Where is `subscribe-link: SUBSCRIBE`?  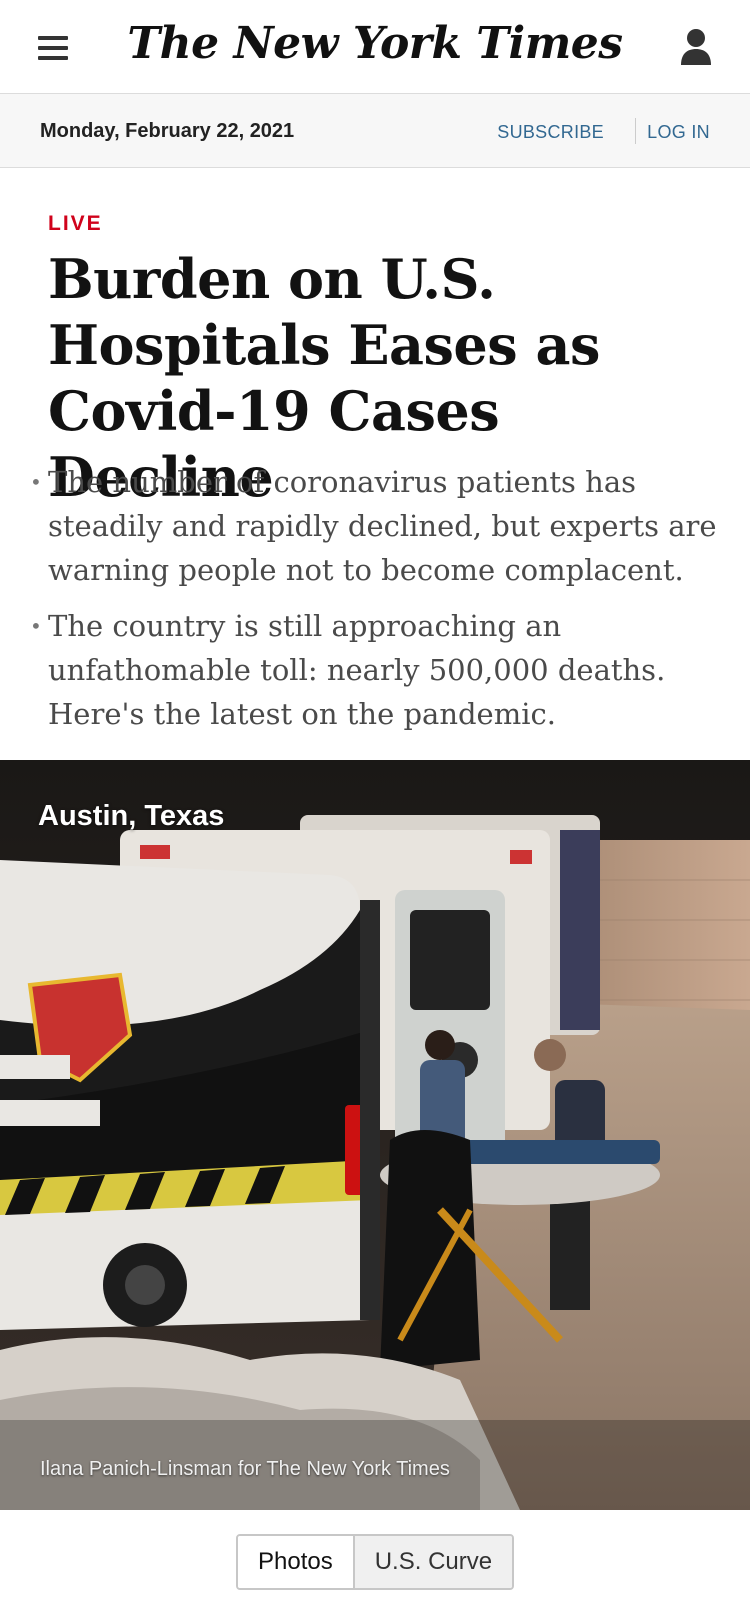 subscribe-link: SUBSCRIBE is located at coordinates (550, 132).